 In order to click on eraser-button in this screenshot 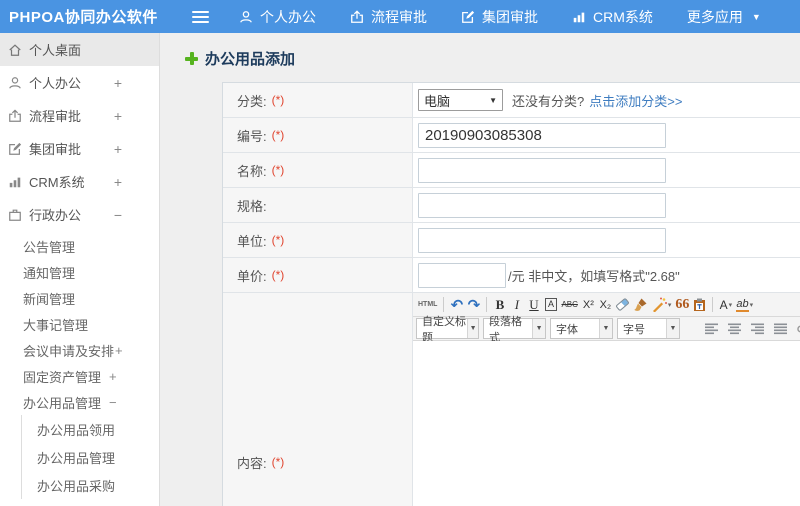, I will do `click(622, 305)`.